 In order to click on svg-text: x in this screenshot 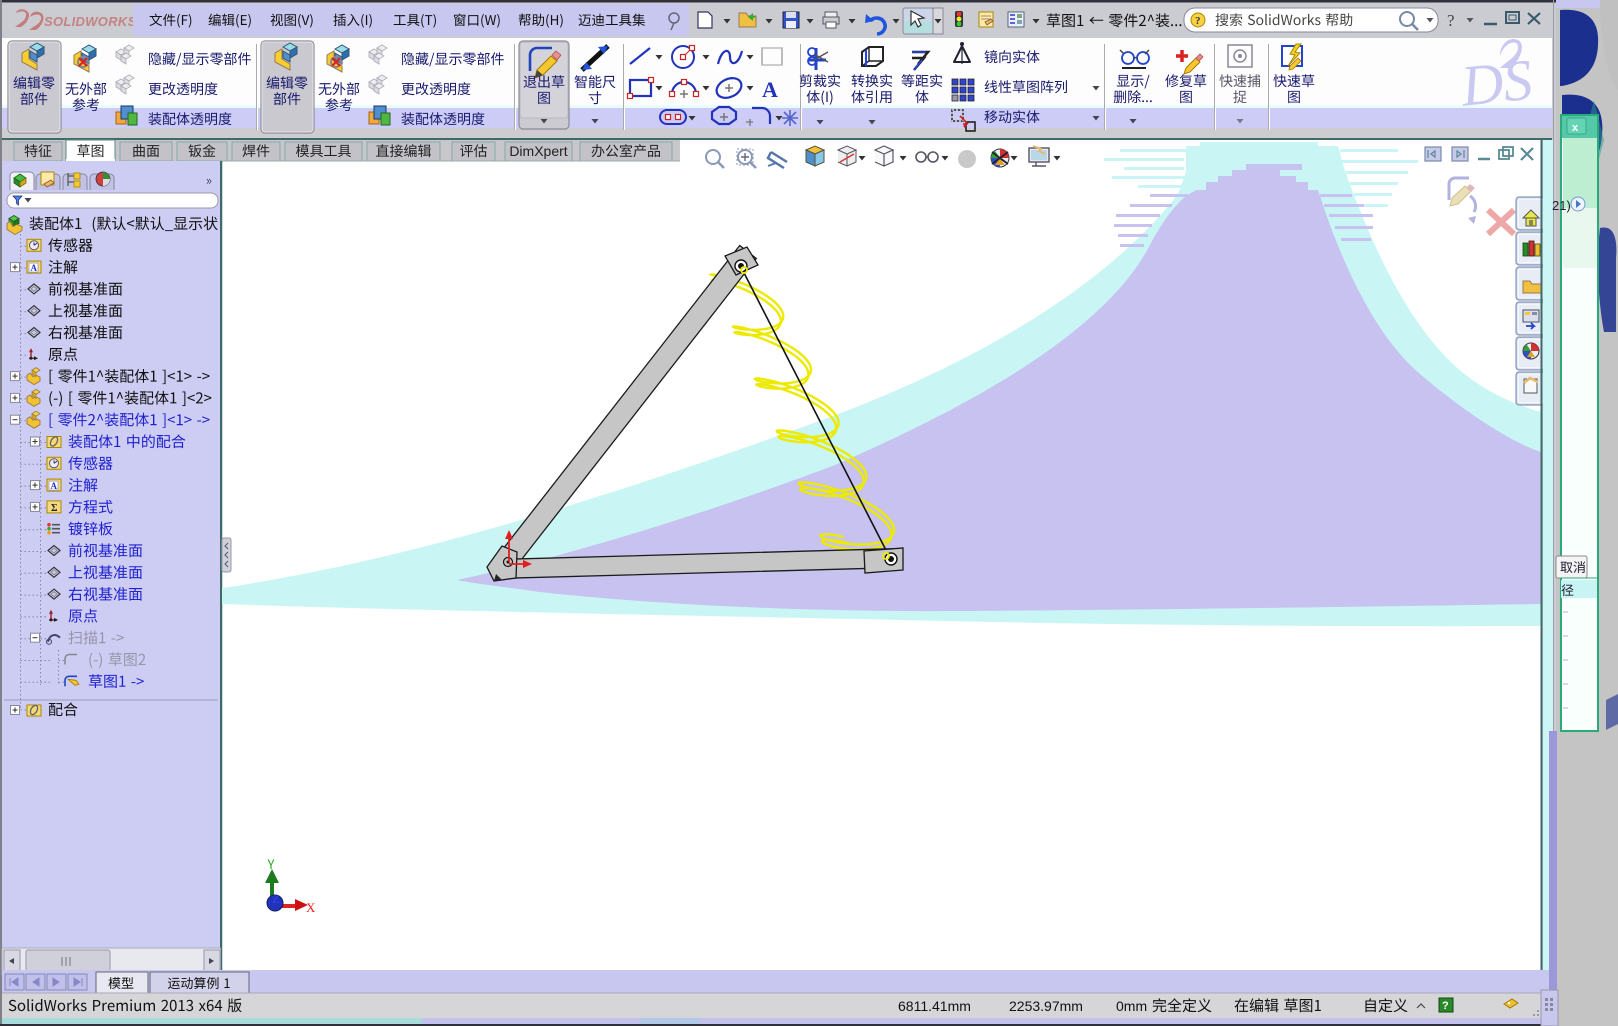, I will do `click(1575, 128)`.